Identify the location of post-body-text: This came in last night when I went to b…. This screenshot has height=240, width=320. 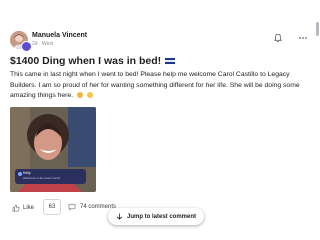
(155, 85).